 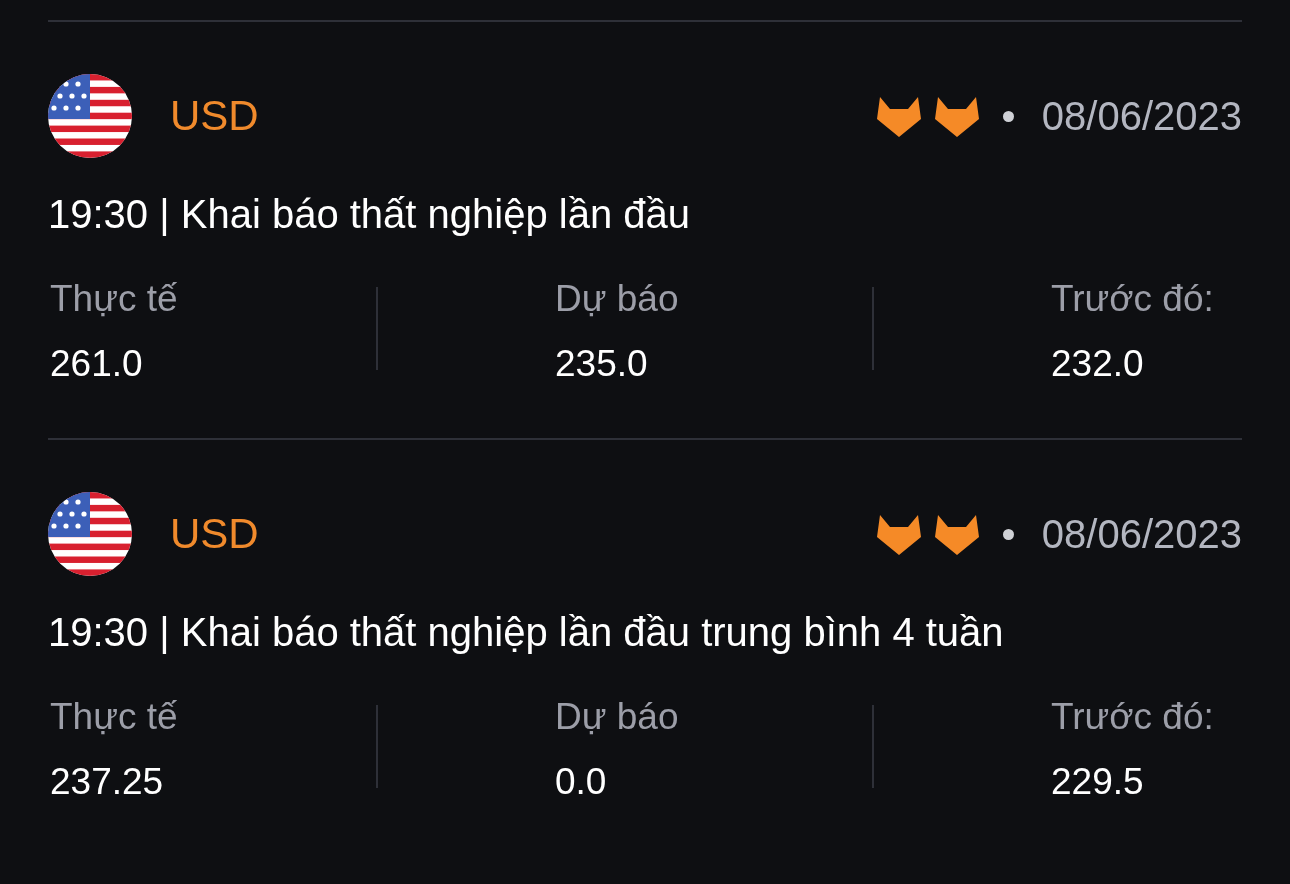 What do you see at coordinates (97, 364) in the screenshot?
I see `stat-value: 261.0` at bounding box center [97, 364].